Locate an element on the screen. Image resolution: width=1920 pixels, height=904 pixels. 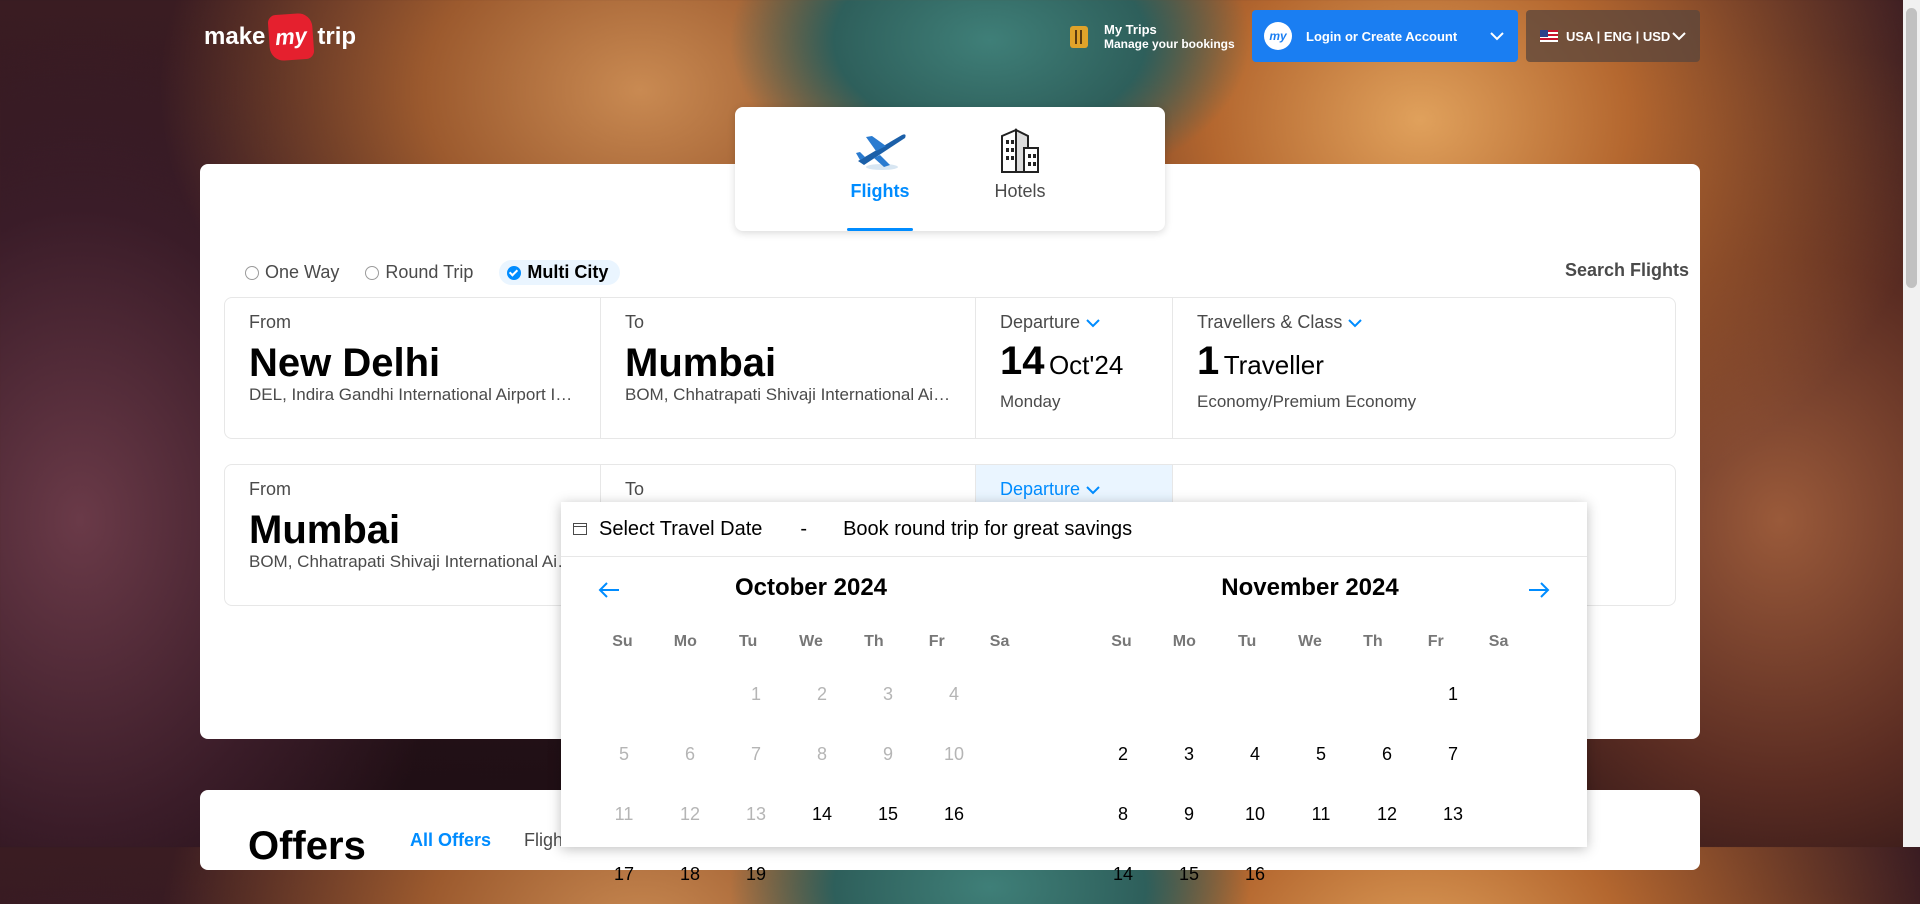
my-trips-link: My Trips Manage your bookings is located at coordinates (1152, 36).